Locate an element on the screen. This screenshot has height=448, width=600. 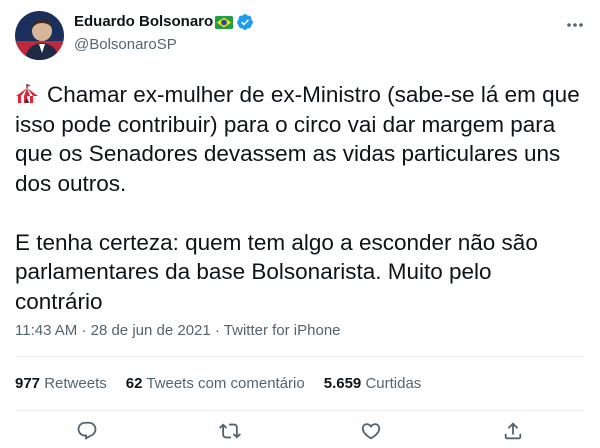
user-name: Eduardo Bolsonaro is located at coordinates (143, 22).